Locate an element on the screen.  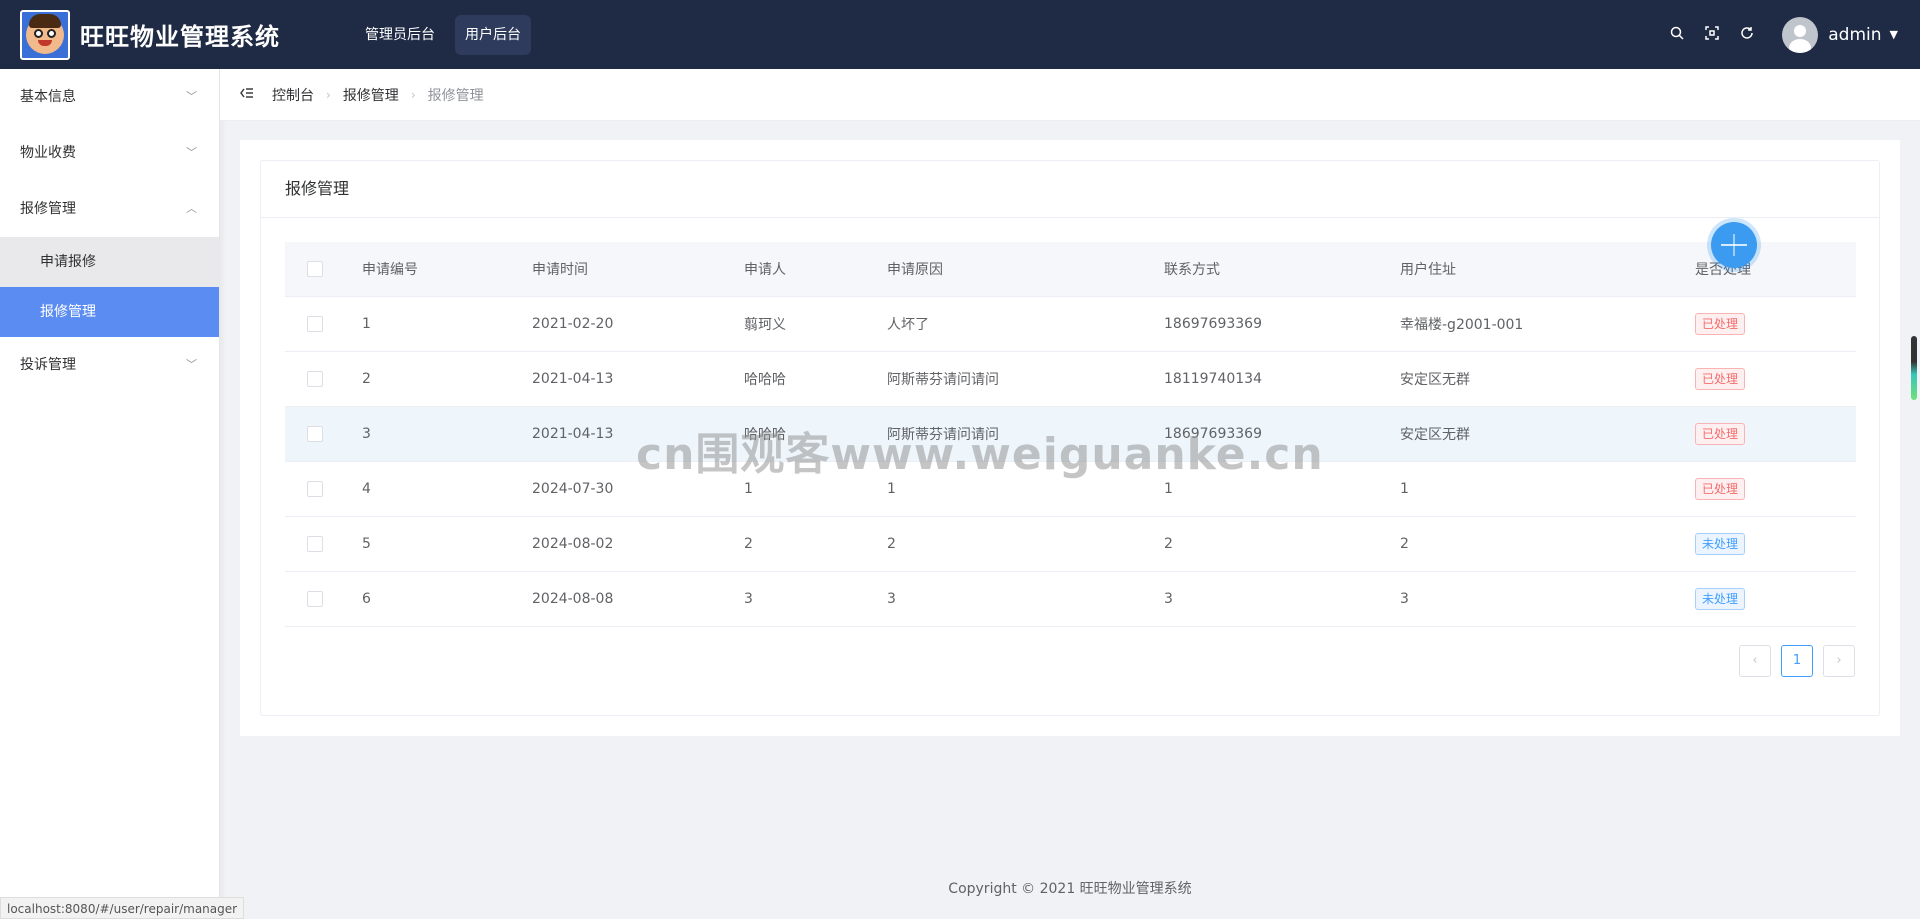
logo-area: 旺旺物业管理系统 is located at coordinates (170, 34).